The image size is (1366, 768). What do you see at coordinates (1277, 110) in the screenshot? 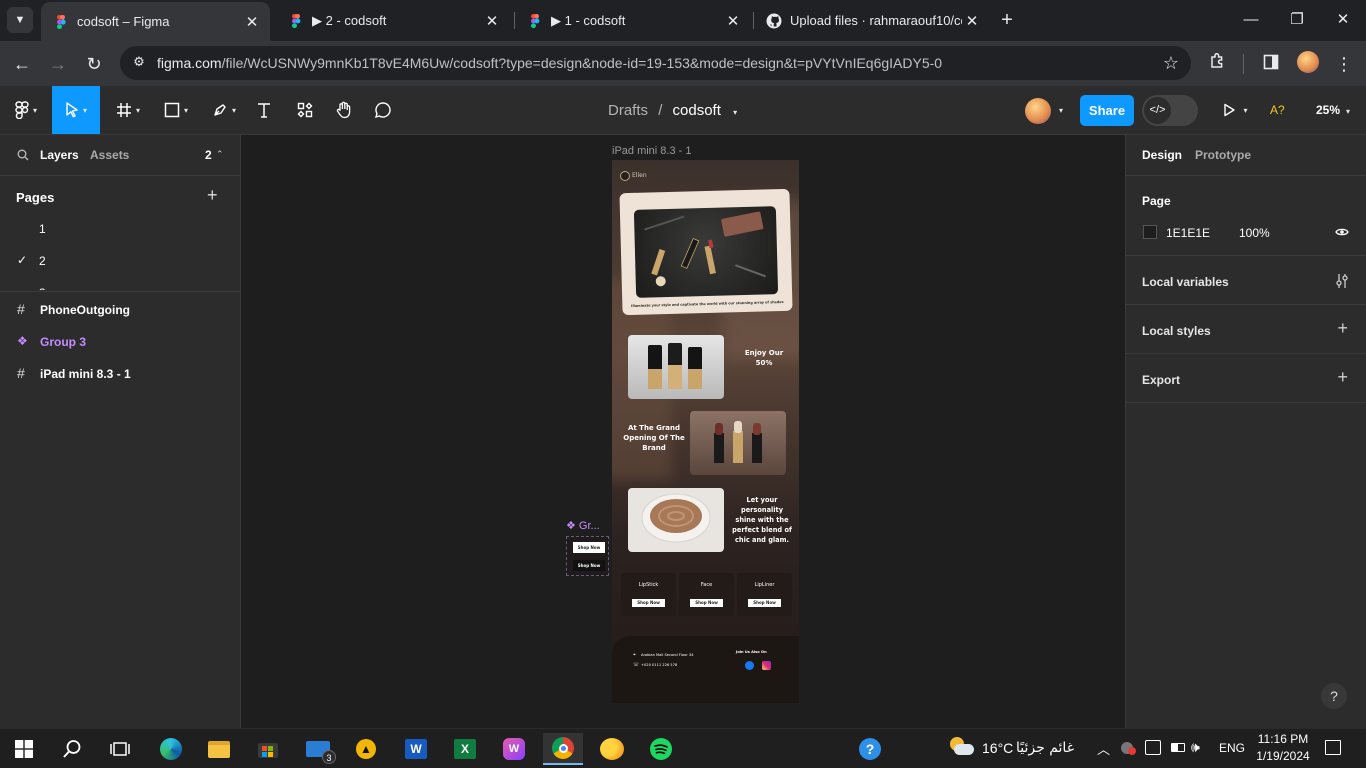
I see `missing-fonts-indicator: A?` at bounding box center [1277, 110].